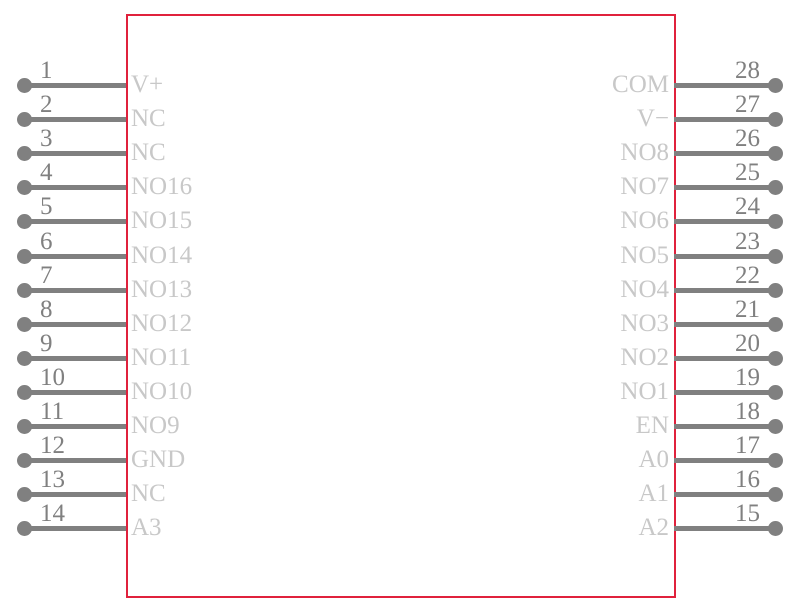 This screenshot has height=613, width=800. Describe the element at coordinates (46, 173) in the screenshot. I see `pin-number-label-4: 4` at that location.